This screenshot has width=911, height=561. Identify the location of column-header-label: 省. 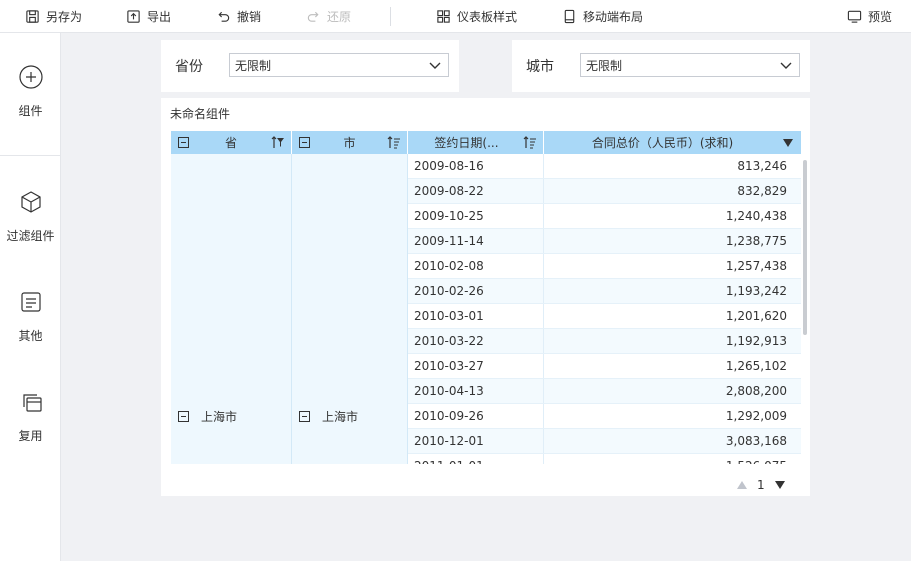
(230, 143).